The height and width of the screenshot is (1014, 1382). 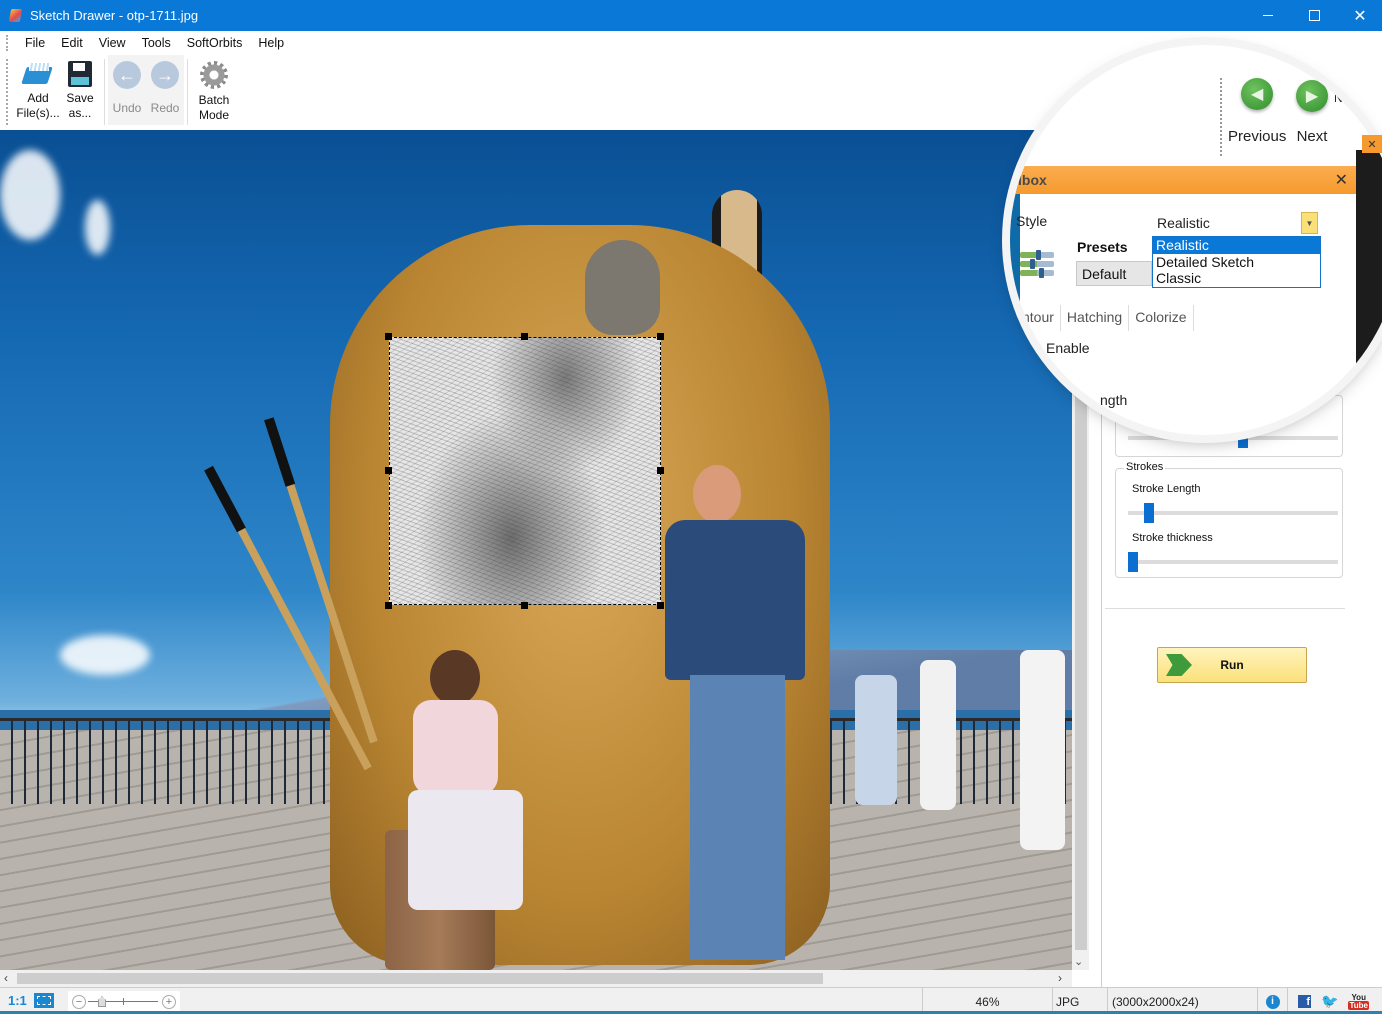 What do you see at coordinates (1341, 180) in the screenshot?
I see `toolbox-close-icon: ✕` at bounding box center [1341, 180].